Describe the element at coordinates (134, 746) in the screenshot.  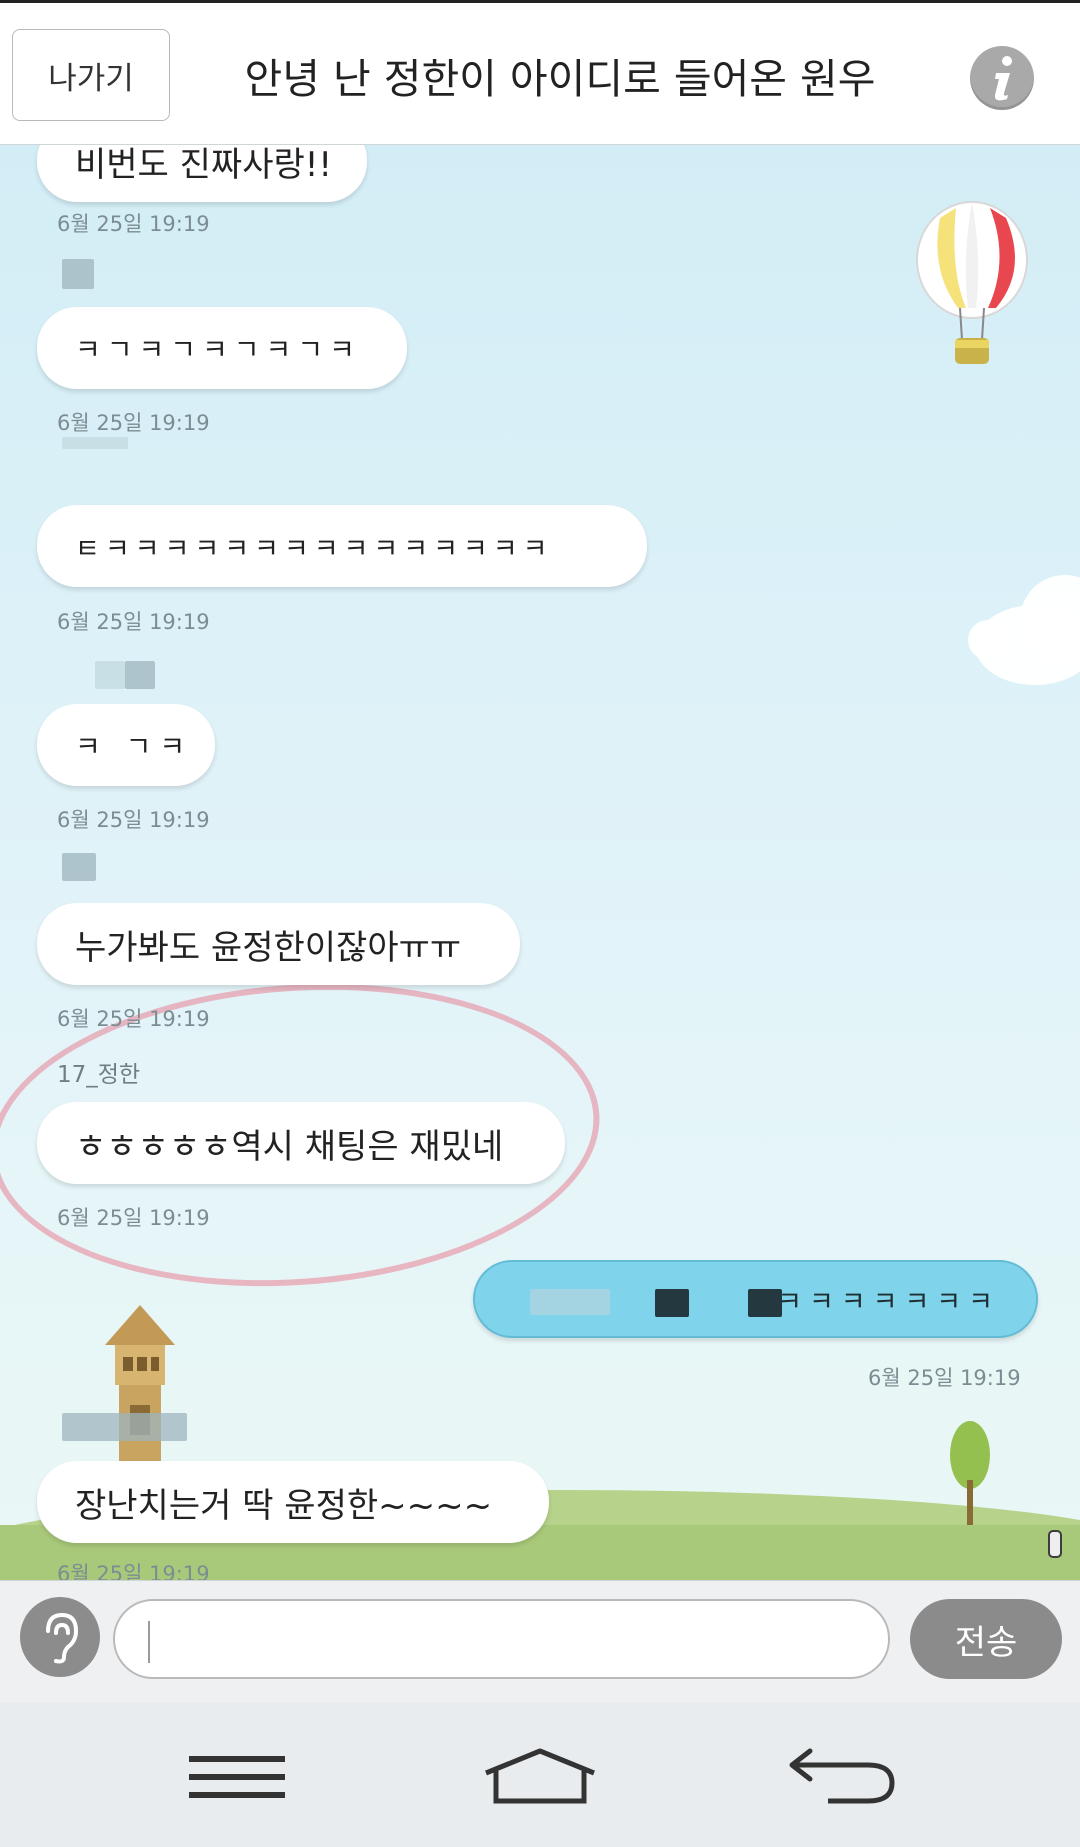
I see `message-text: ㅋ ㄱㅋ` at that location.